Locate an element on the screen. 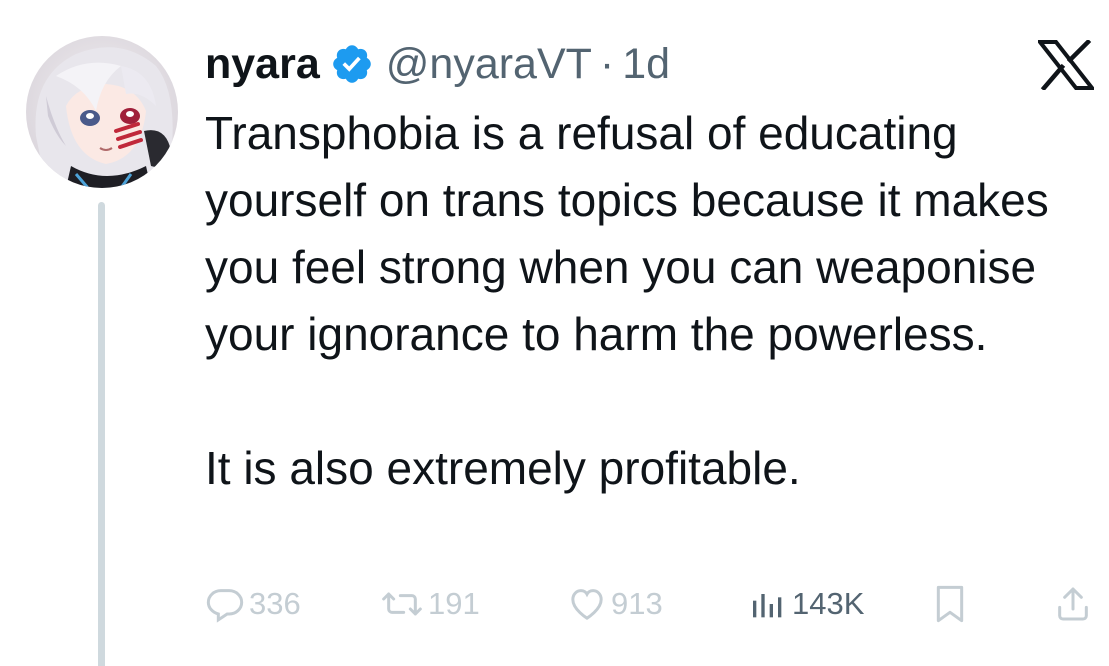  views-count: 143K is located at coordinates (828, 603).